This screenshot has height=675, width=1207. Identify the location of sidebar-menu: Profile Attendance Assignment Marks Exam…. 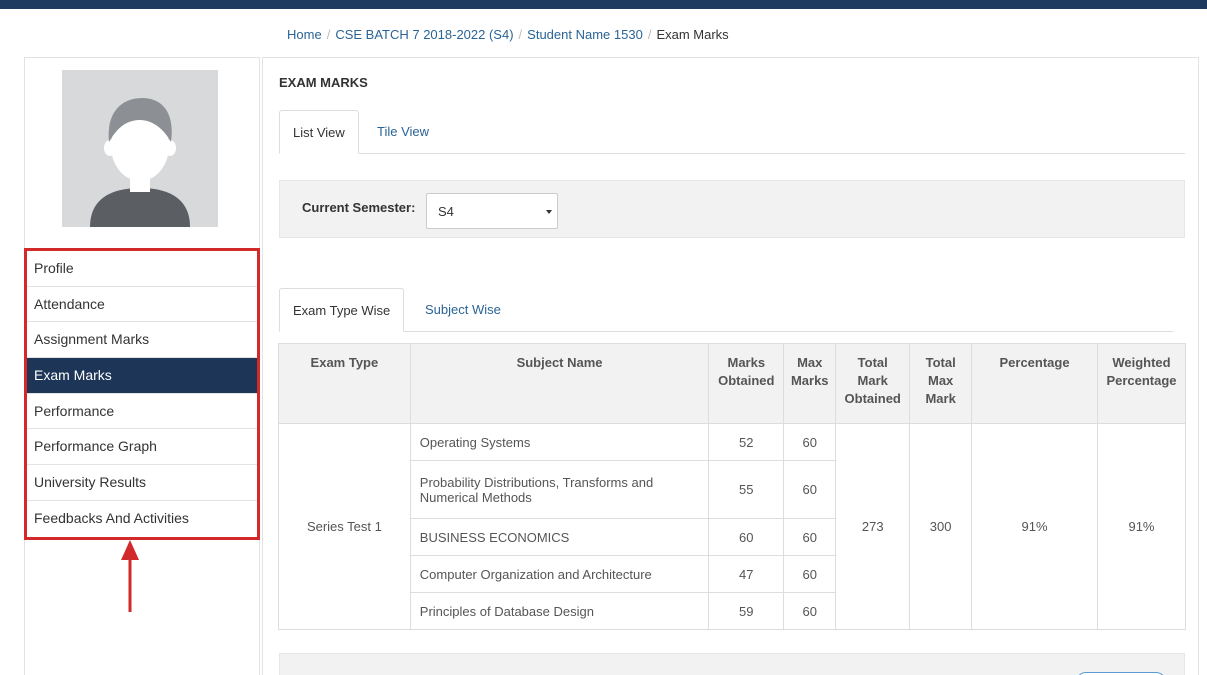
(142, 394).